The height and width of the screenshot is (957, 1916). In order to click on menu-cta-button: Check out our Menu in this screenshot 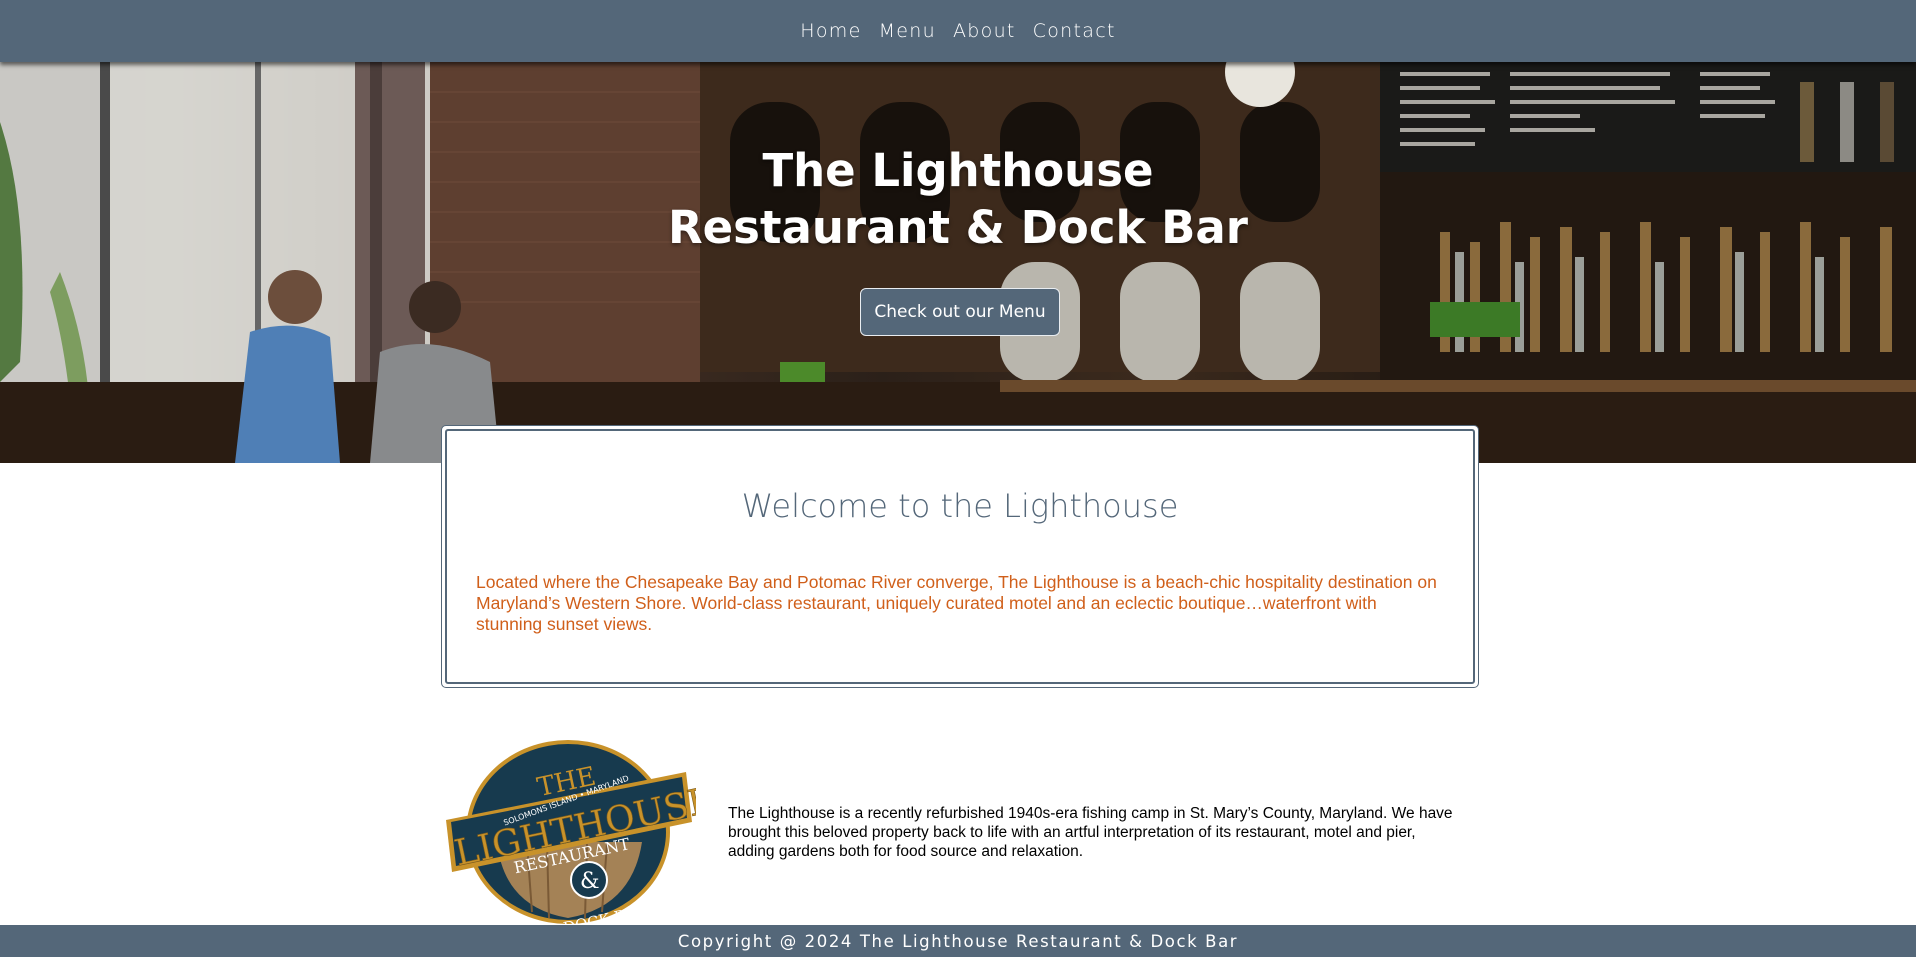, I will do `click(960, 312)`.